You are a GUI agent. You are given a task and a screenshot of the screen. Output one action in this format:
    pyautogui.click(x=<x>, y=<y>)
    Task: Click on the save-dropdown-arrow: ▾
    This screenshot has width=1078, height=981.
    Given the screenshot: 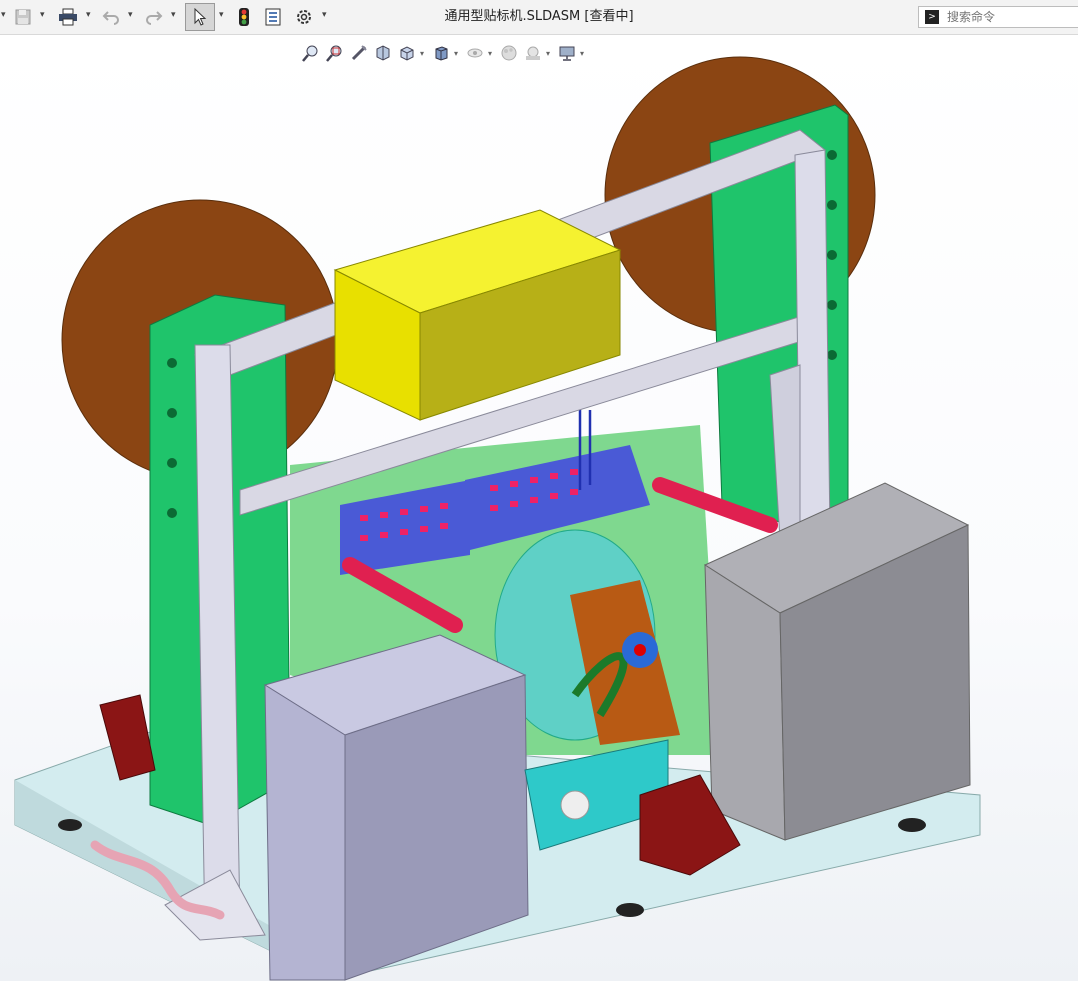 What is the action you would take?
    pyautogui.click(x=42, y=15)
    